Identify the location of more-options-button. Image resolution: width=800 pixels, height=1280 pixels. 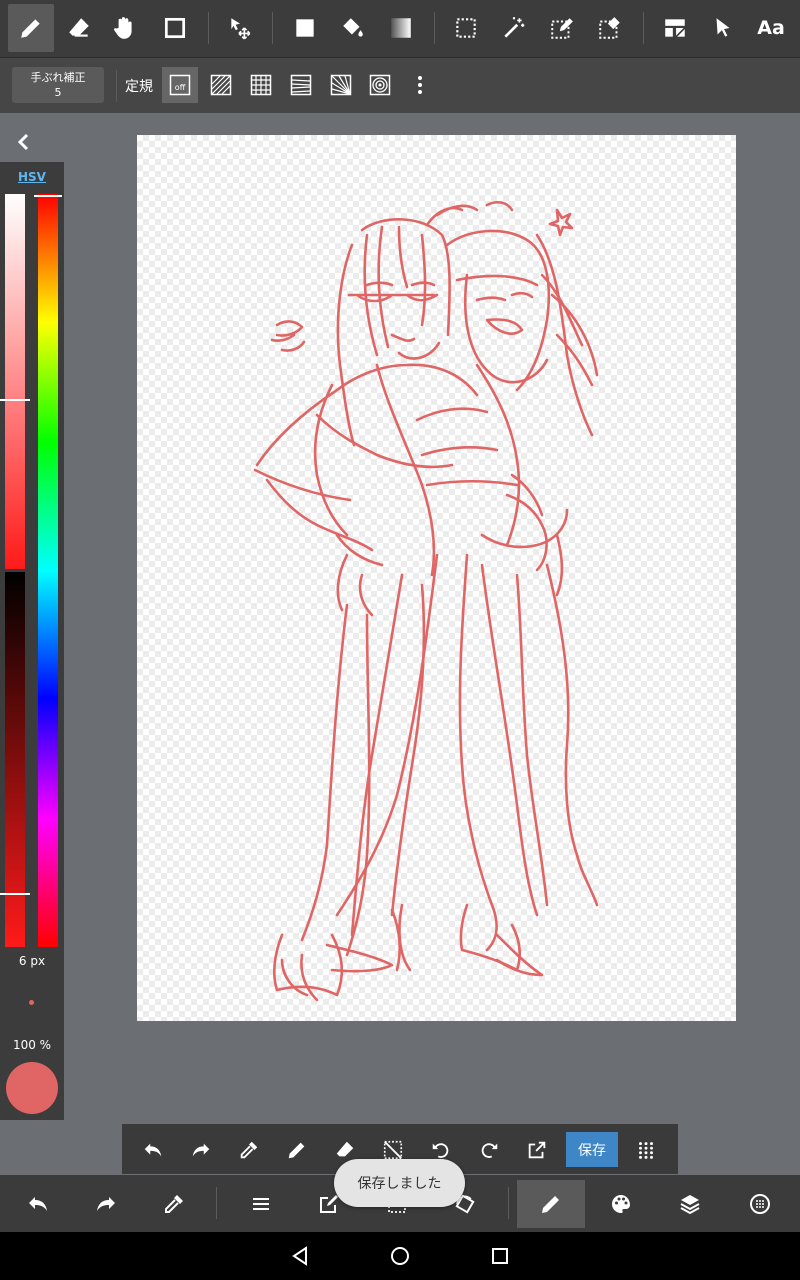
(420, 85).